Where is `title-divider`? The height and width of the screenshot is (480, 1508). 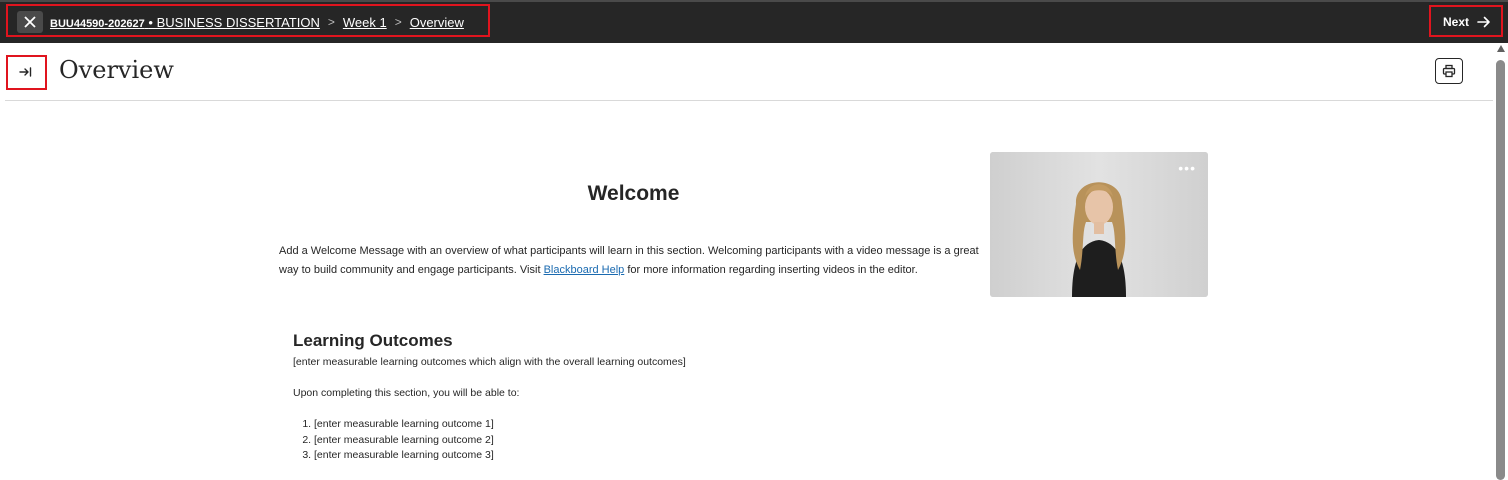
title-divider is located at coordinates (749, 100).